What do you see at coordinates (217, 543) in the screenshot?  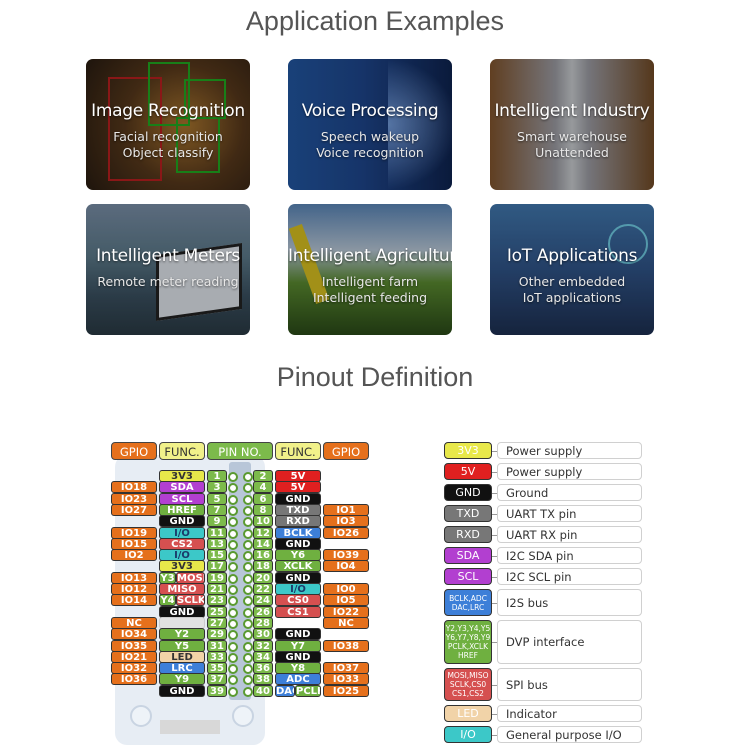 I see `pin-number-left: 13` at bounding box center [217, 543].